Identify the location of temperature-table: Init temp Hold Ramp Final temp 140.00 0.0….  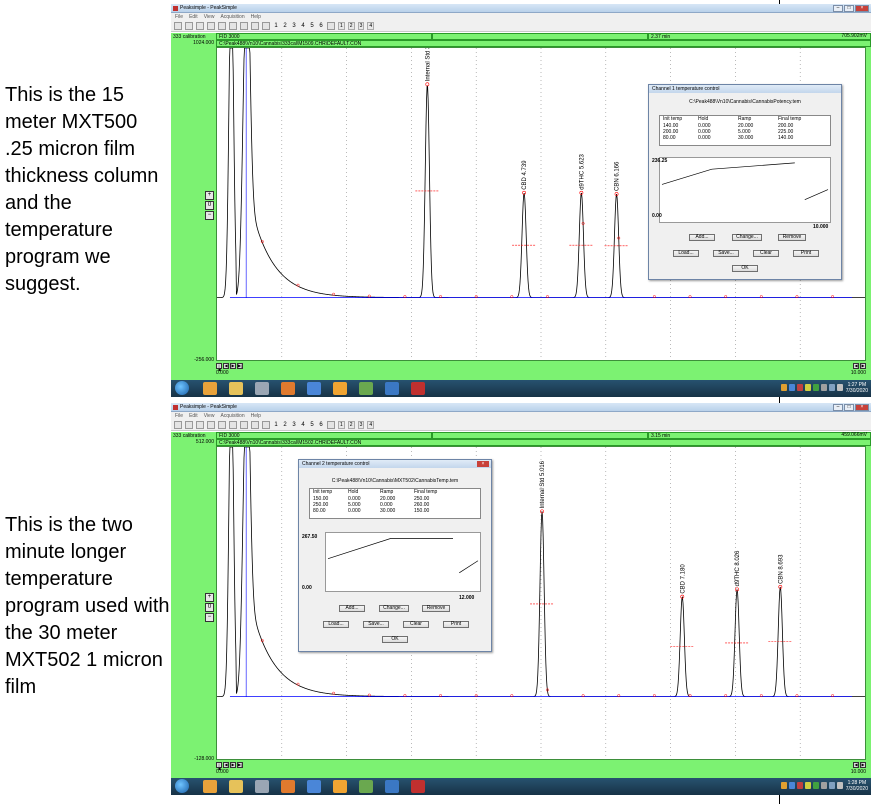
(745, 130).